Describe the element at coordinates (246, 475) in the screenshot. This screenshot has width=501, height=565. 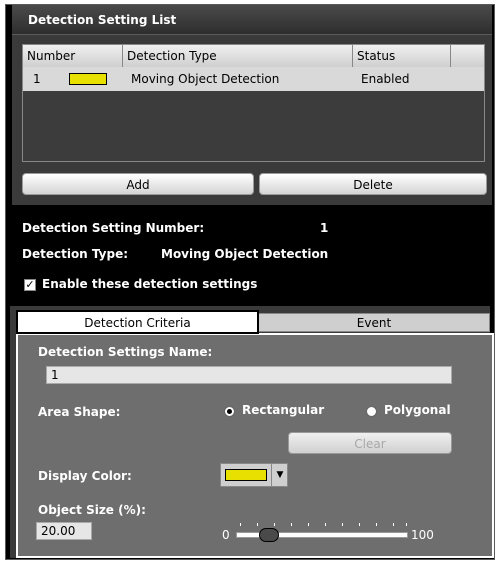
I see `display-color-swatch` at that location.